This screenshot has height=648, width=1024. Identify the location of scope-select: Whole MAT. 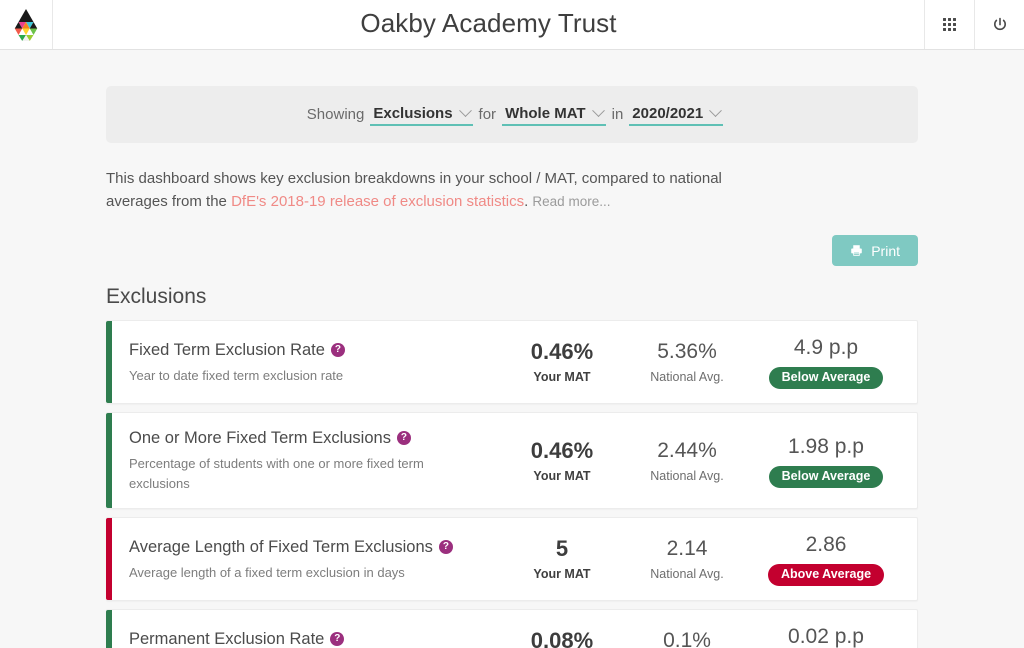
(554, 114).